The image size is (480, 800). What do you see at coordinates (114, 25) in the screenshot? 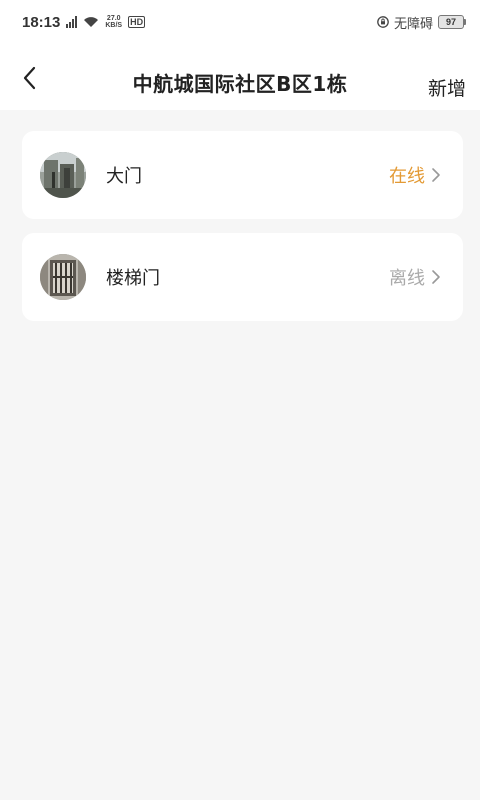
I see `net-speed-unit: KB/S` at bounding box center [114, 25].